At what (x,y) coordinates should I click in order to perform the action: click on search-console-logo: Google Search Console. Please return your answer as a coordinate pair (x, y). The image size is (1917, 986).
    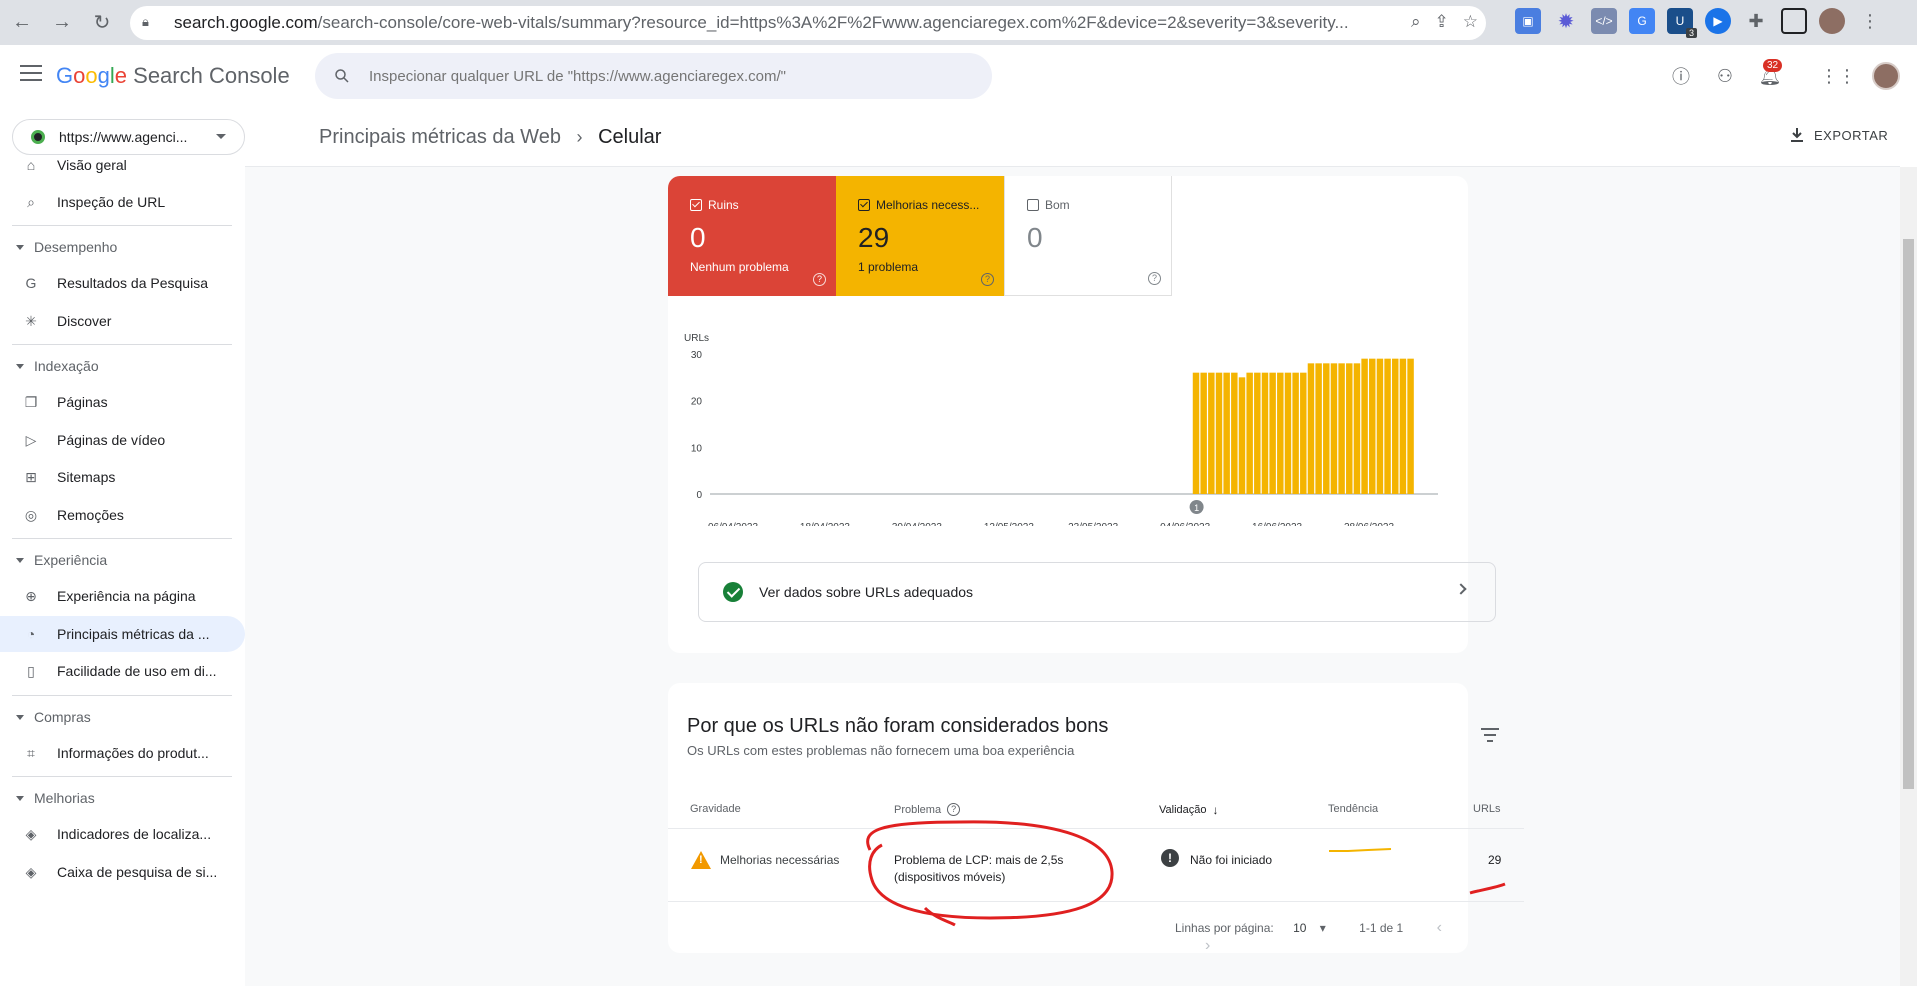
    Looking at the image, I should click on (173, 76).